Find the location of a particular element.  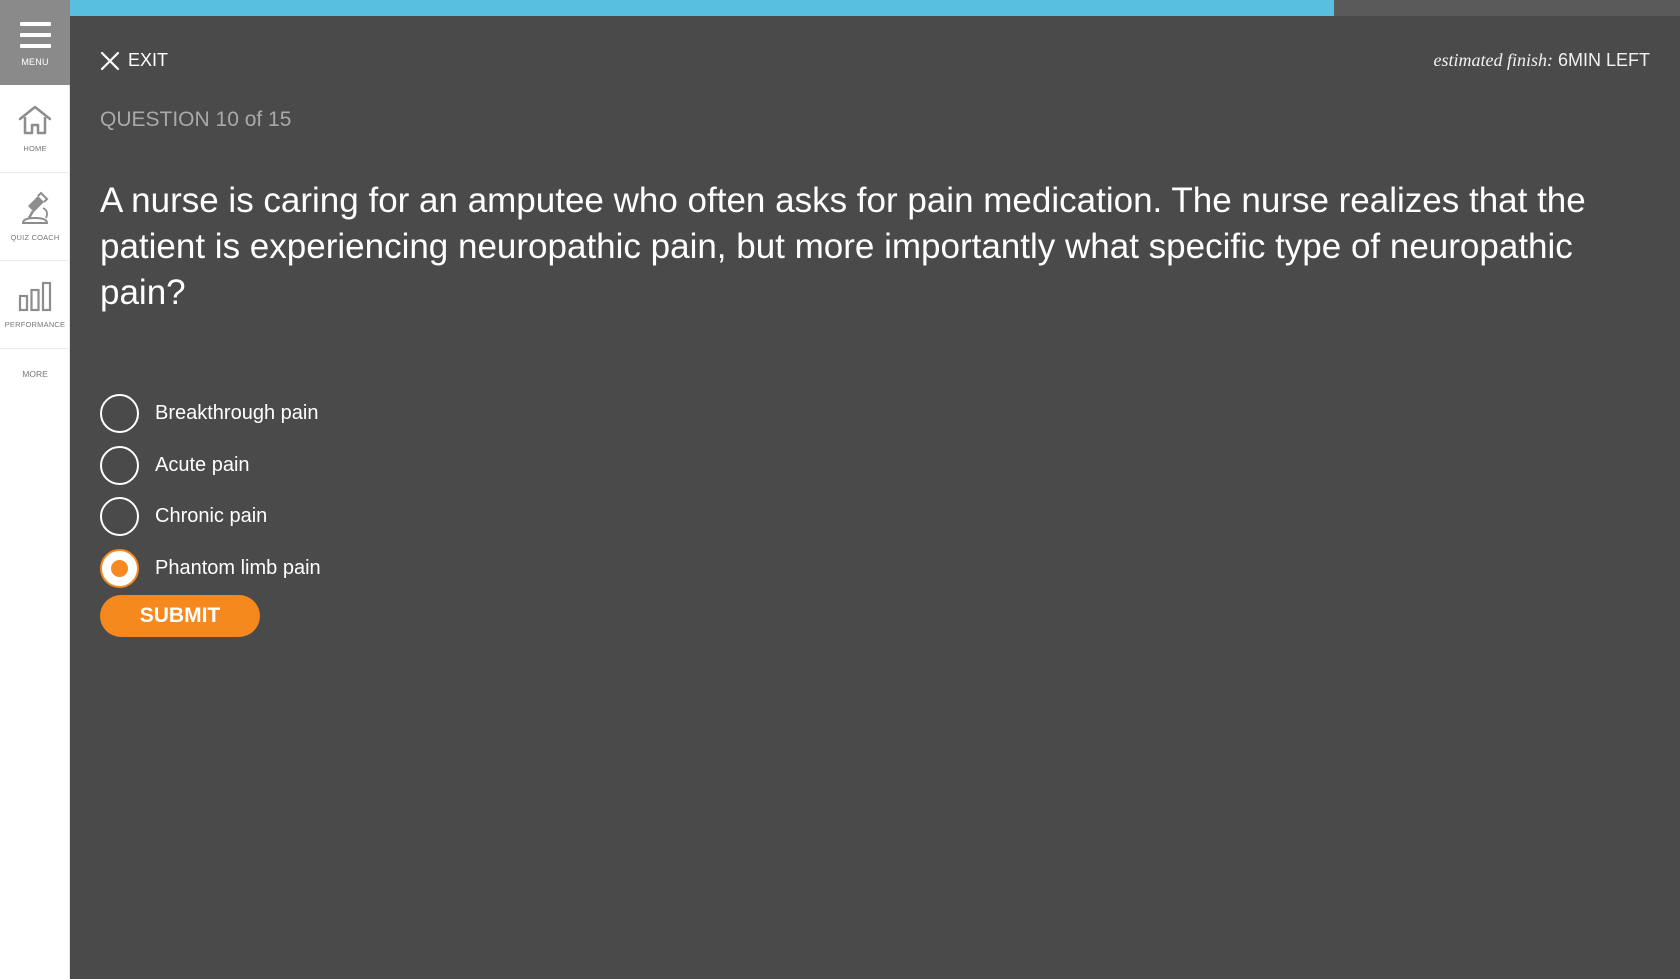

sidebar-item-home: HOME is located at coordinates (35, 129).